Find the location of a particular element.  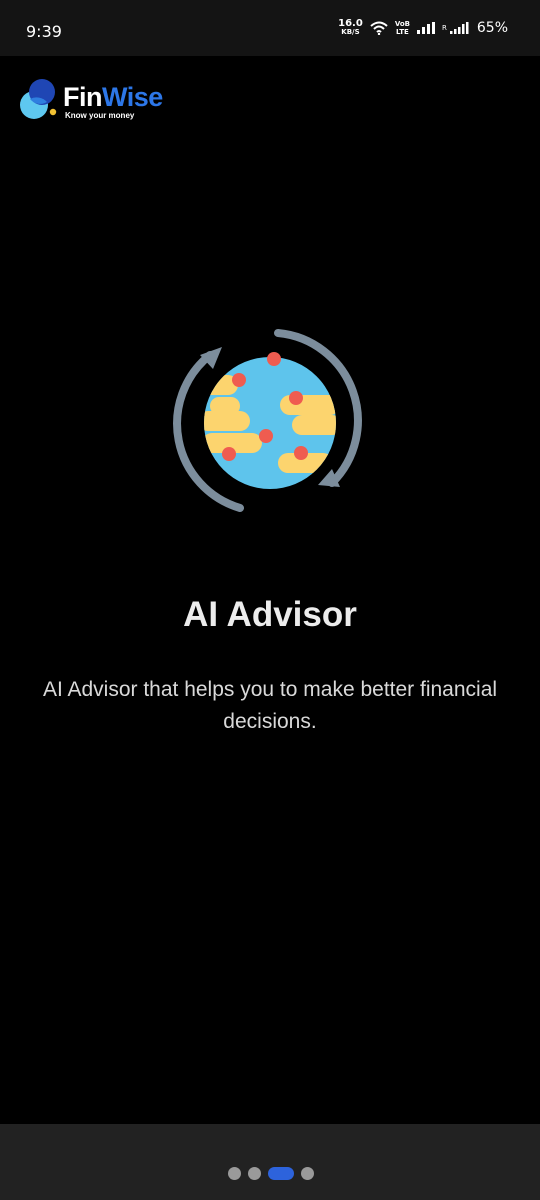

volte-indicator: VoB LTE is located at coordinates (402, 28).